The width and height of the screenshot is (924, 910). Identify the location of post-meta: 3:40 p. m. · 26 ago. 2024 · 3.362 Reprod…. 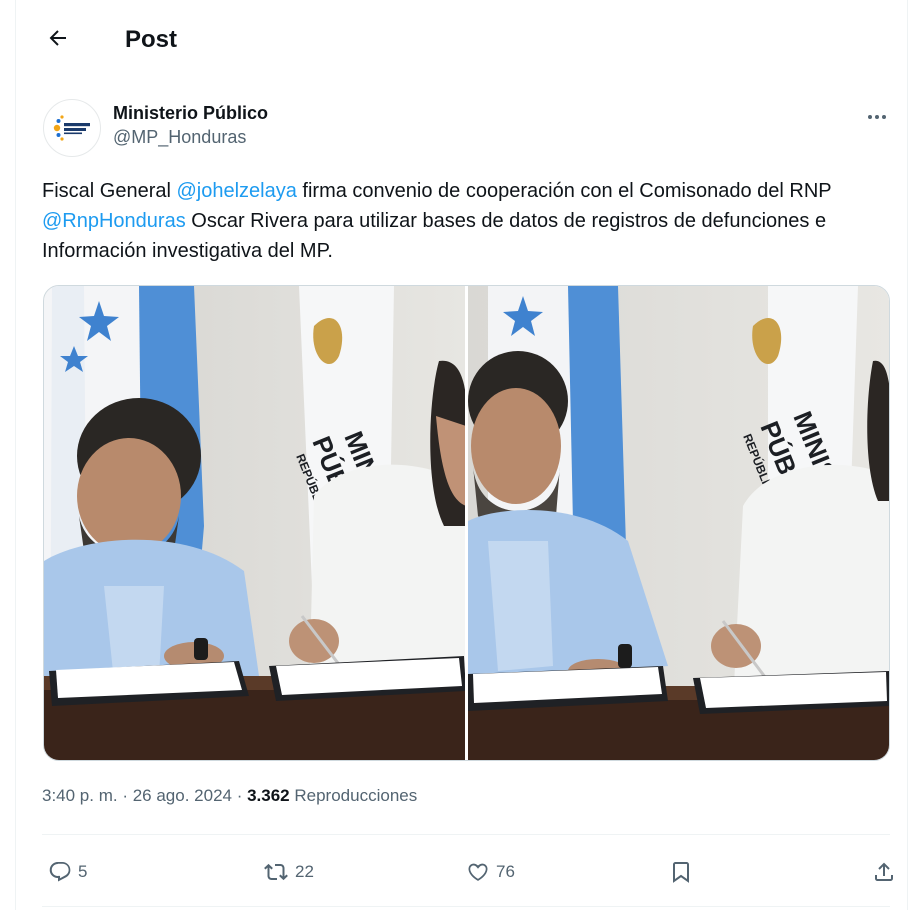
(229, 796).